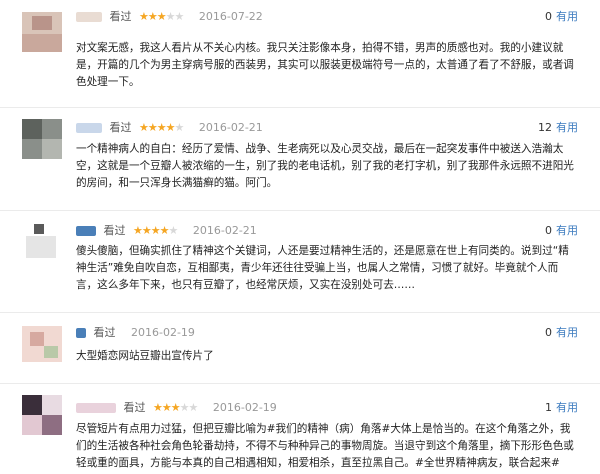 The height and width of the screenshot is (474, 600). What do you see at coordinates (145, 356) in the screenshot?
I see `review-text: 大型婚恋网站豆瓣出宣传片了` at bounding box center [145, 356].